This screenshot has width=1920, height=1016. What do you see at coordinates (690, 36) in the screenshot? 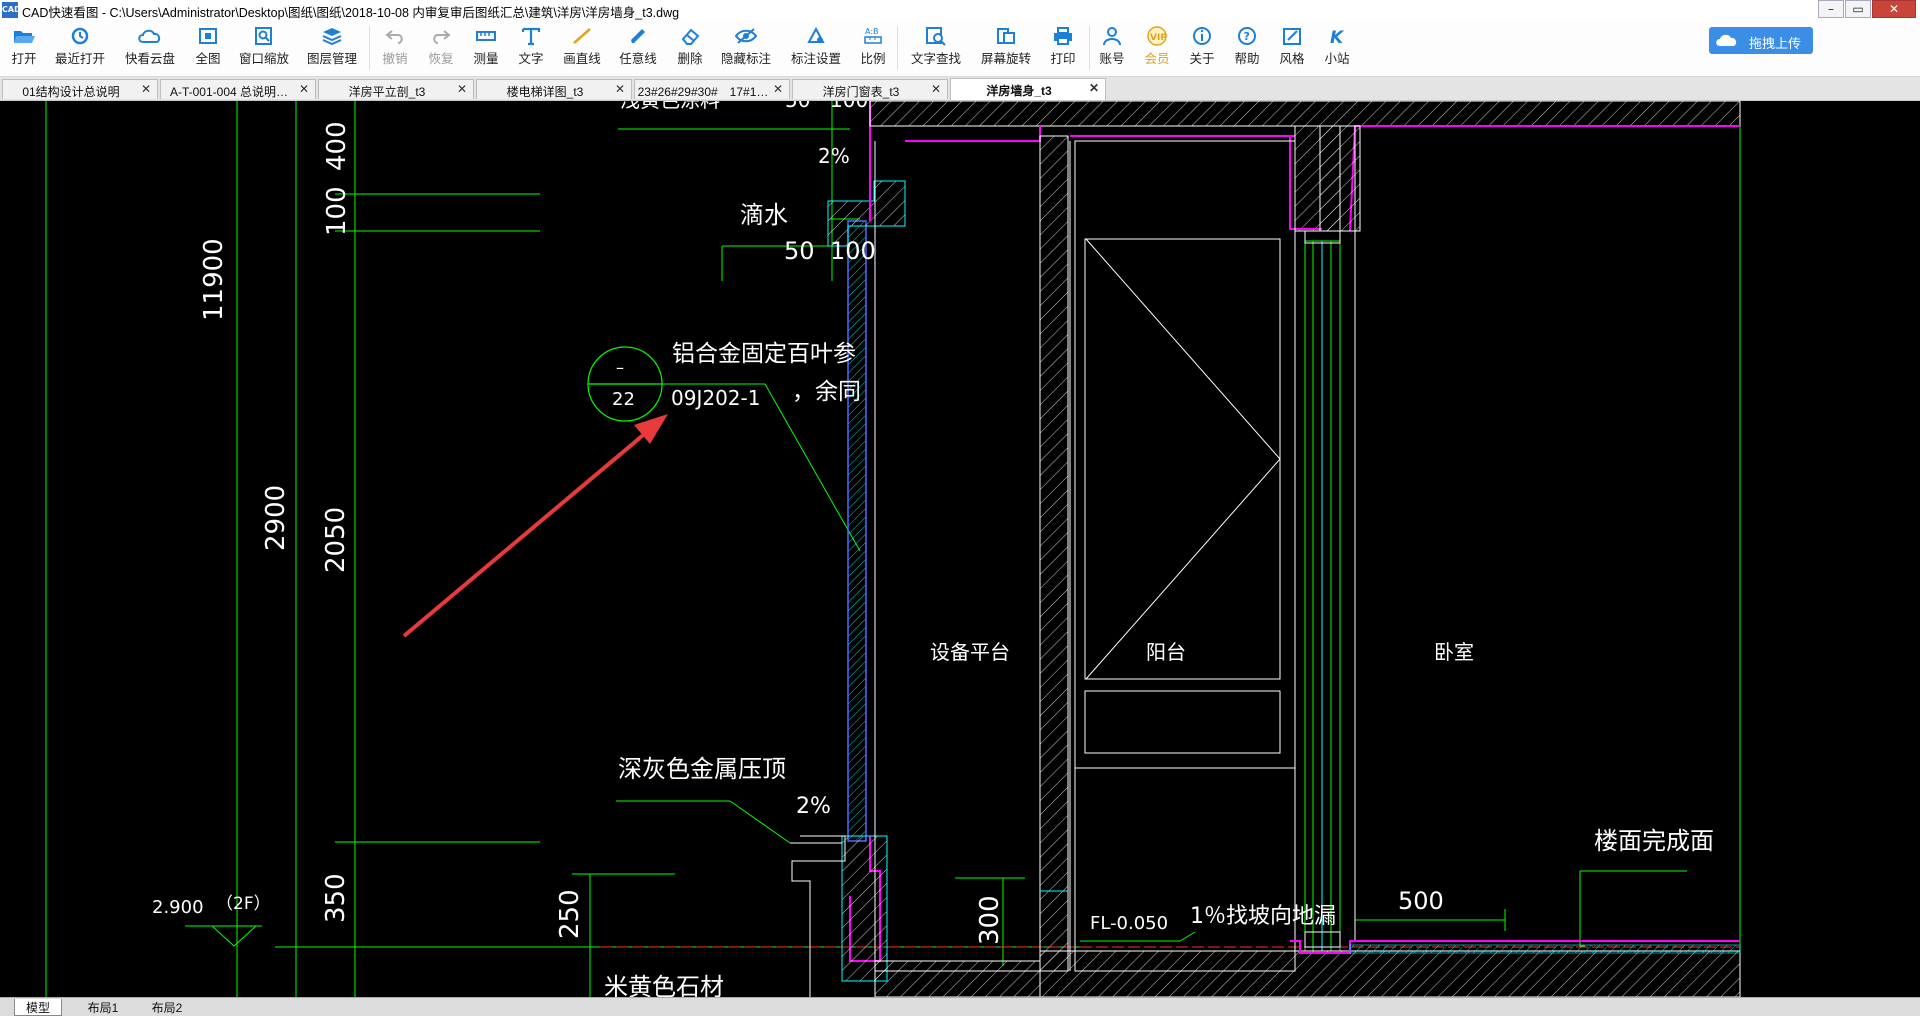
I see `eraser-icon` at bounding box center [690, 36].